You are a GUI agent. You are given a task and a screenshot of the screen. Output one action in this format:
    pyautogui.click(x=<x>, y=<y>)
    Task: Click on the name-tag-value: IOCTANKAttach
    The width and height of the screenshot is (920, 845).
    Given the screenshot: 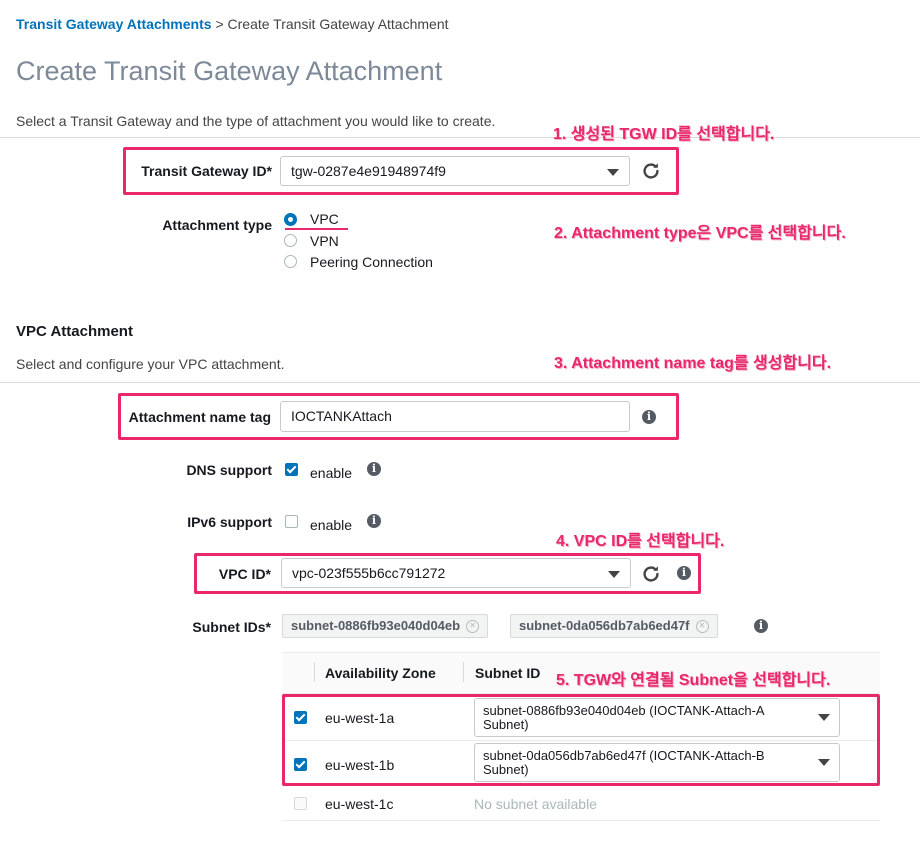 What is the action you would take?
    pyautogui.click(x=341, y=416)
    